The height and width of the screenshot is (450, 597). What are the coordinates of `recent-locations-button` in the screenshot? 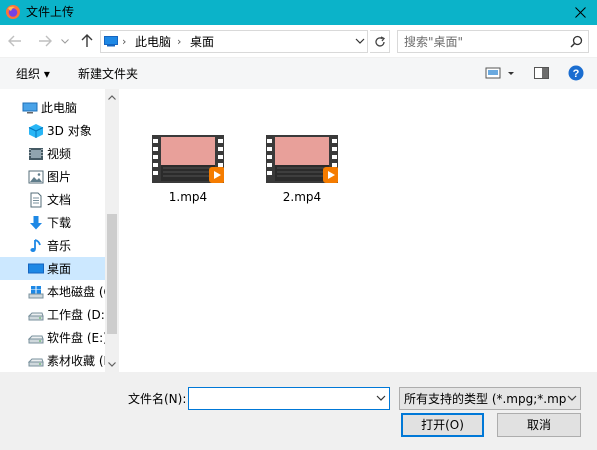 It's located at (65, 41).